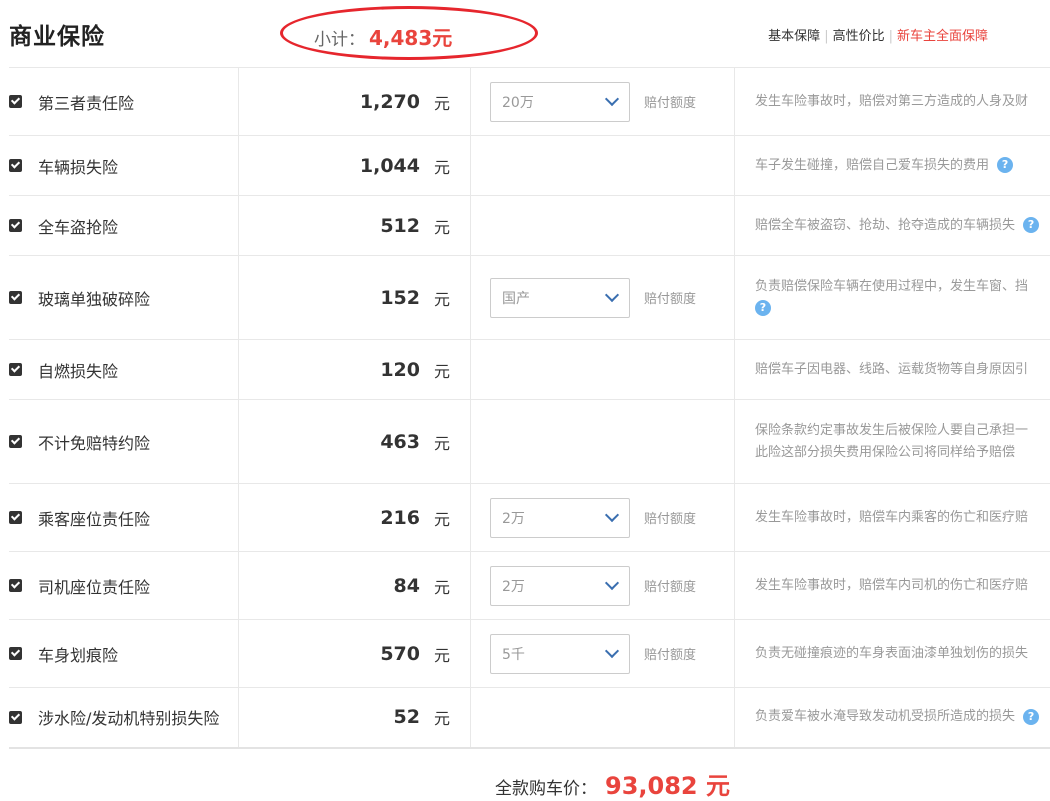  What do you see at coordinates (78, 655) in the screenshot?
I see `insurance-name: 车身划痕险` at bounding box center [78, 655].